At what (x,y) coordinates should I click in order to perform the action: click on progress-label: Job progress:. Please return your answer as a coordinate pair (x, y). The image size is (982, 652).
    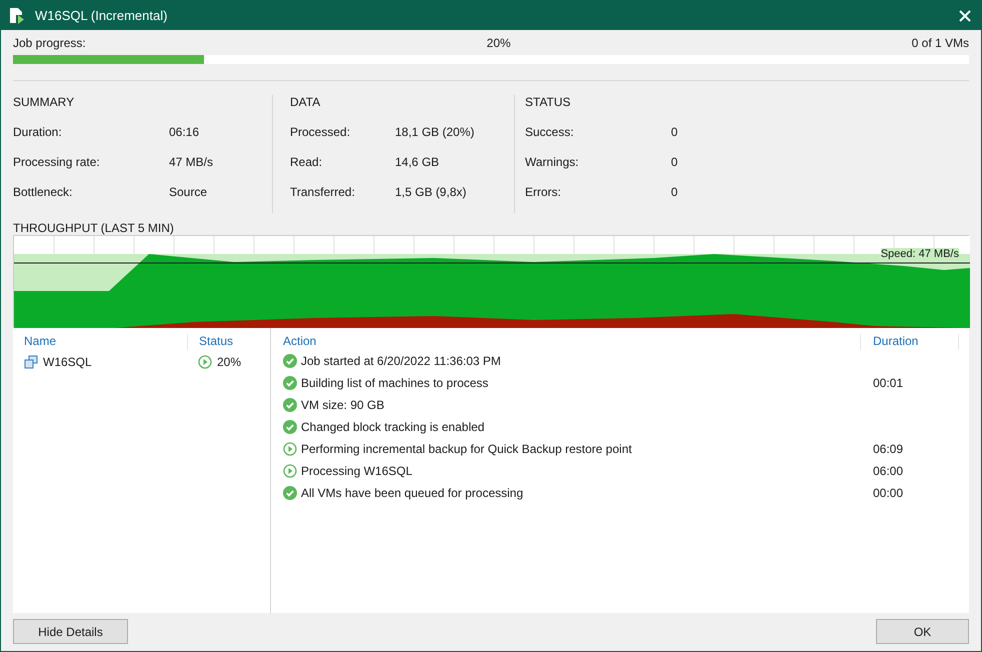
    Looking at the image, I should click on (49, 43).